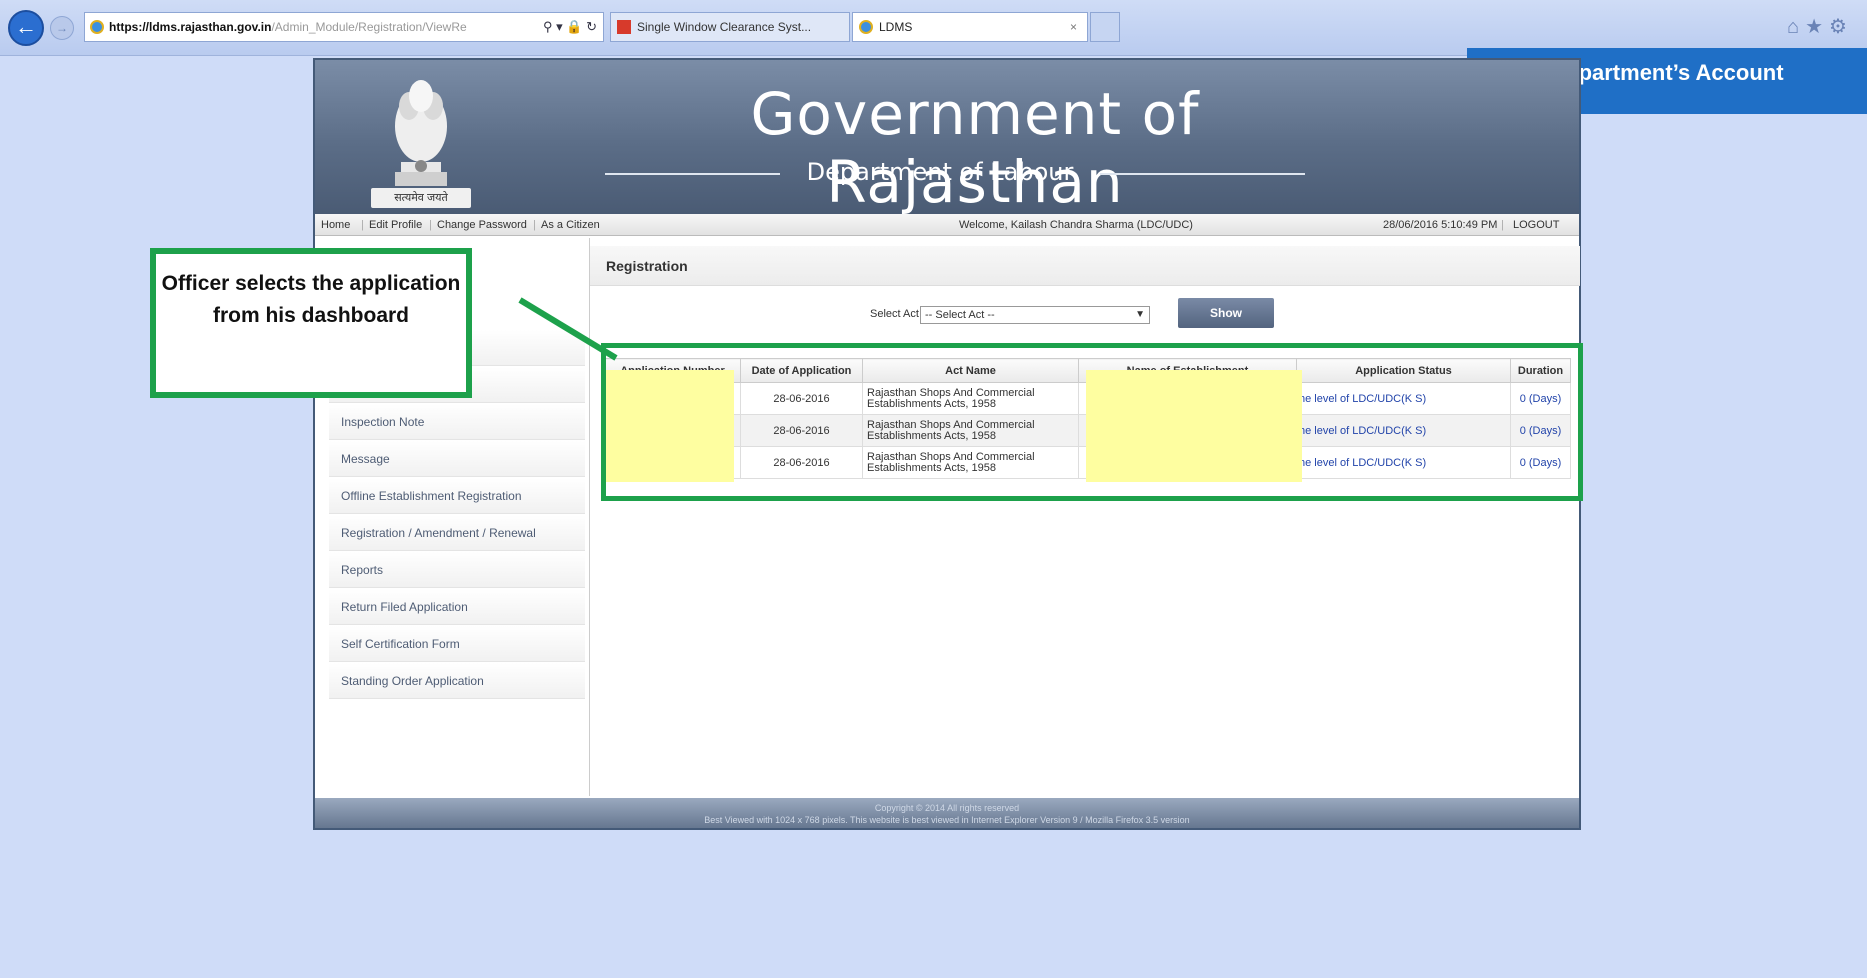 This screenshot has height=978, width=1867. I want to click on tab-favicon-icon, so click(624, 27).